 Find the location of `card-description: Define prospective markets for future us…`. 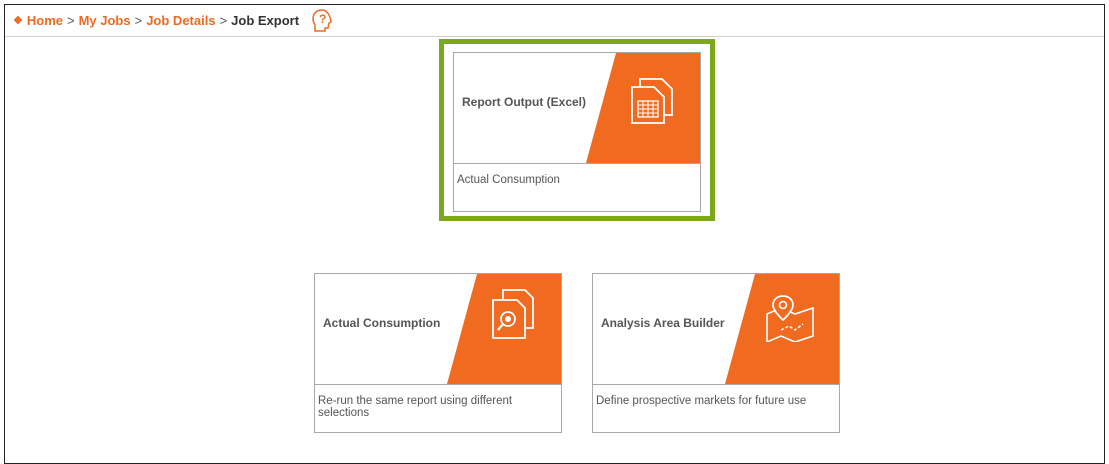

card-description: Define prospective markets for future us… is located at coordinates (701, 401).